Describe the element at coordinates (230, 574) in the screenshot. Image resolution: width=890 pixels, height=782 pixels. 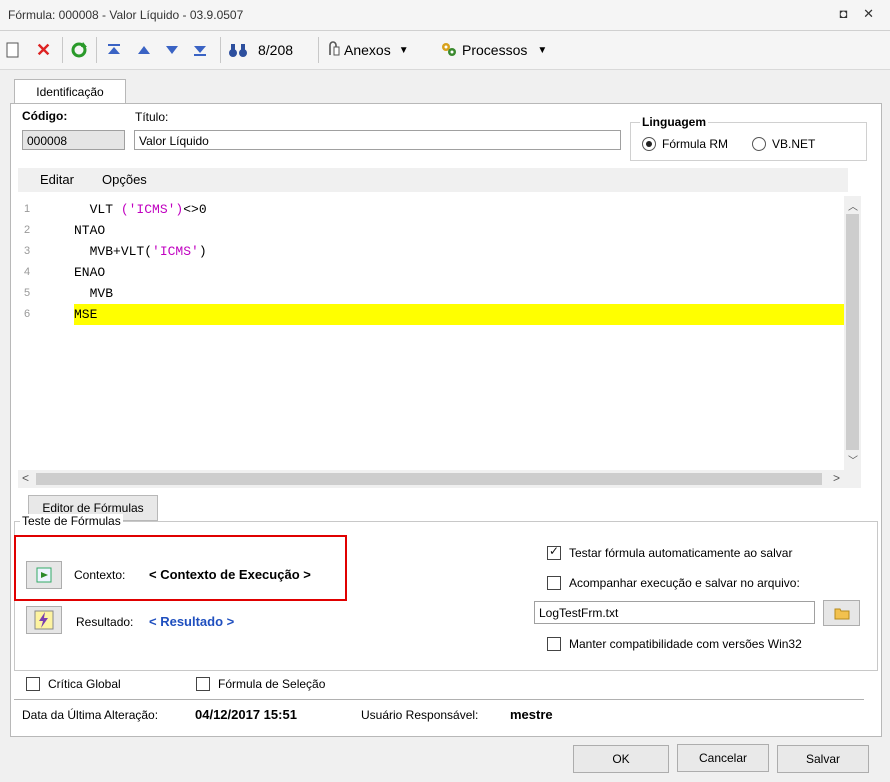
I see `context-value: < Contexto de Execução >` at that location.